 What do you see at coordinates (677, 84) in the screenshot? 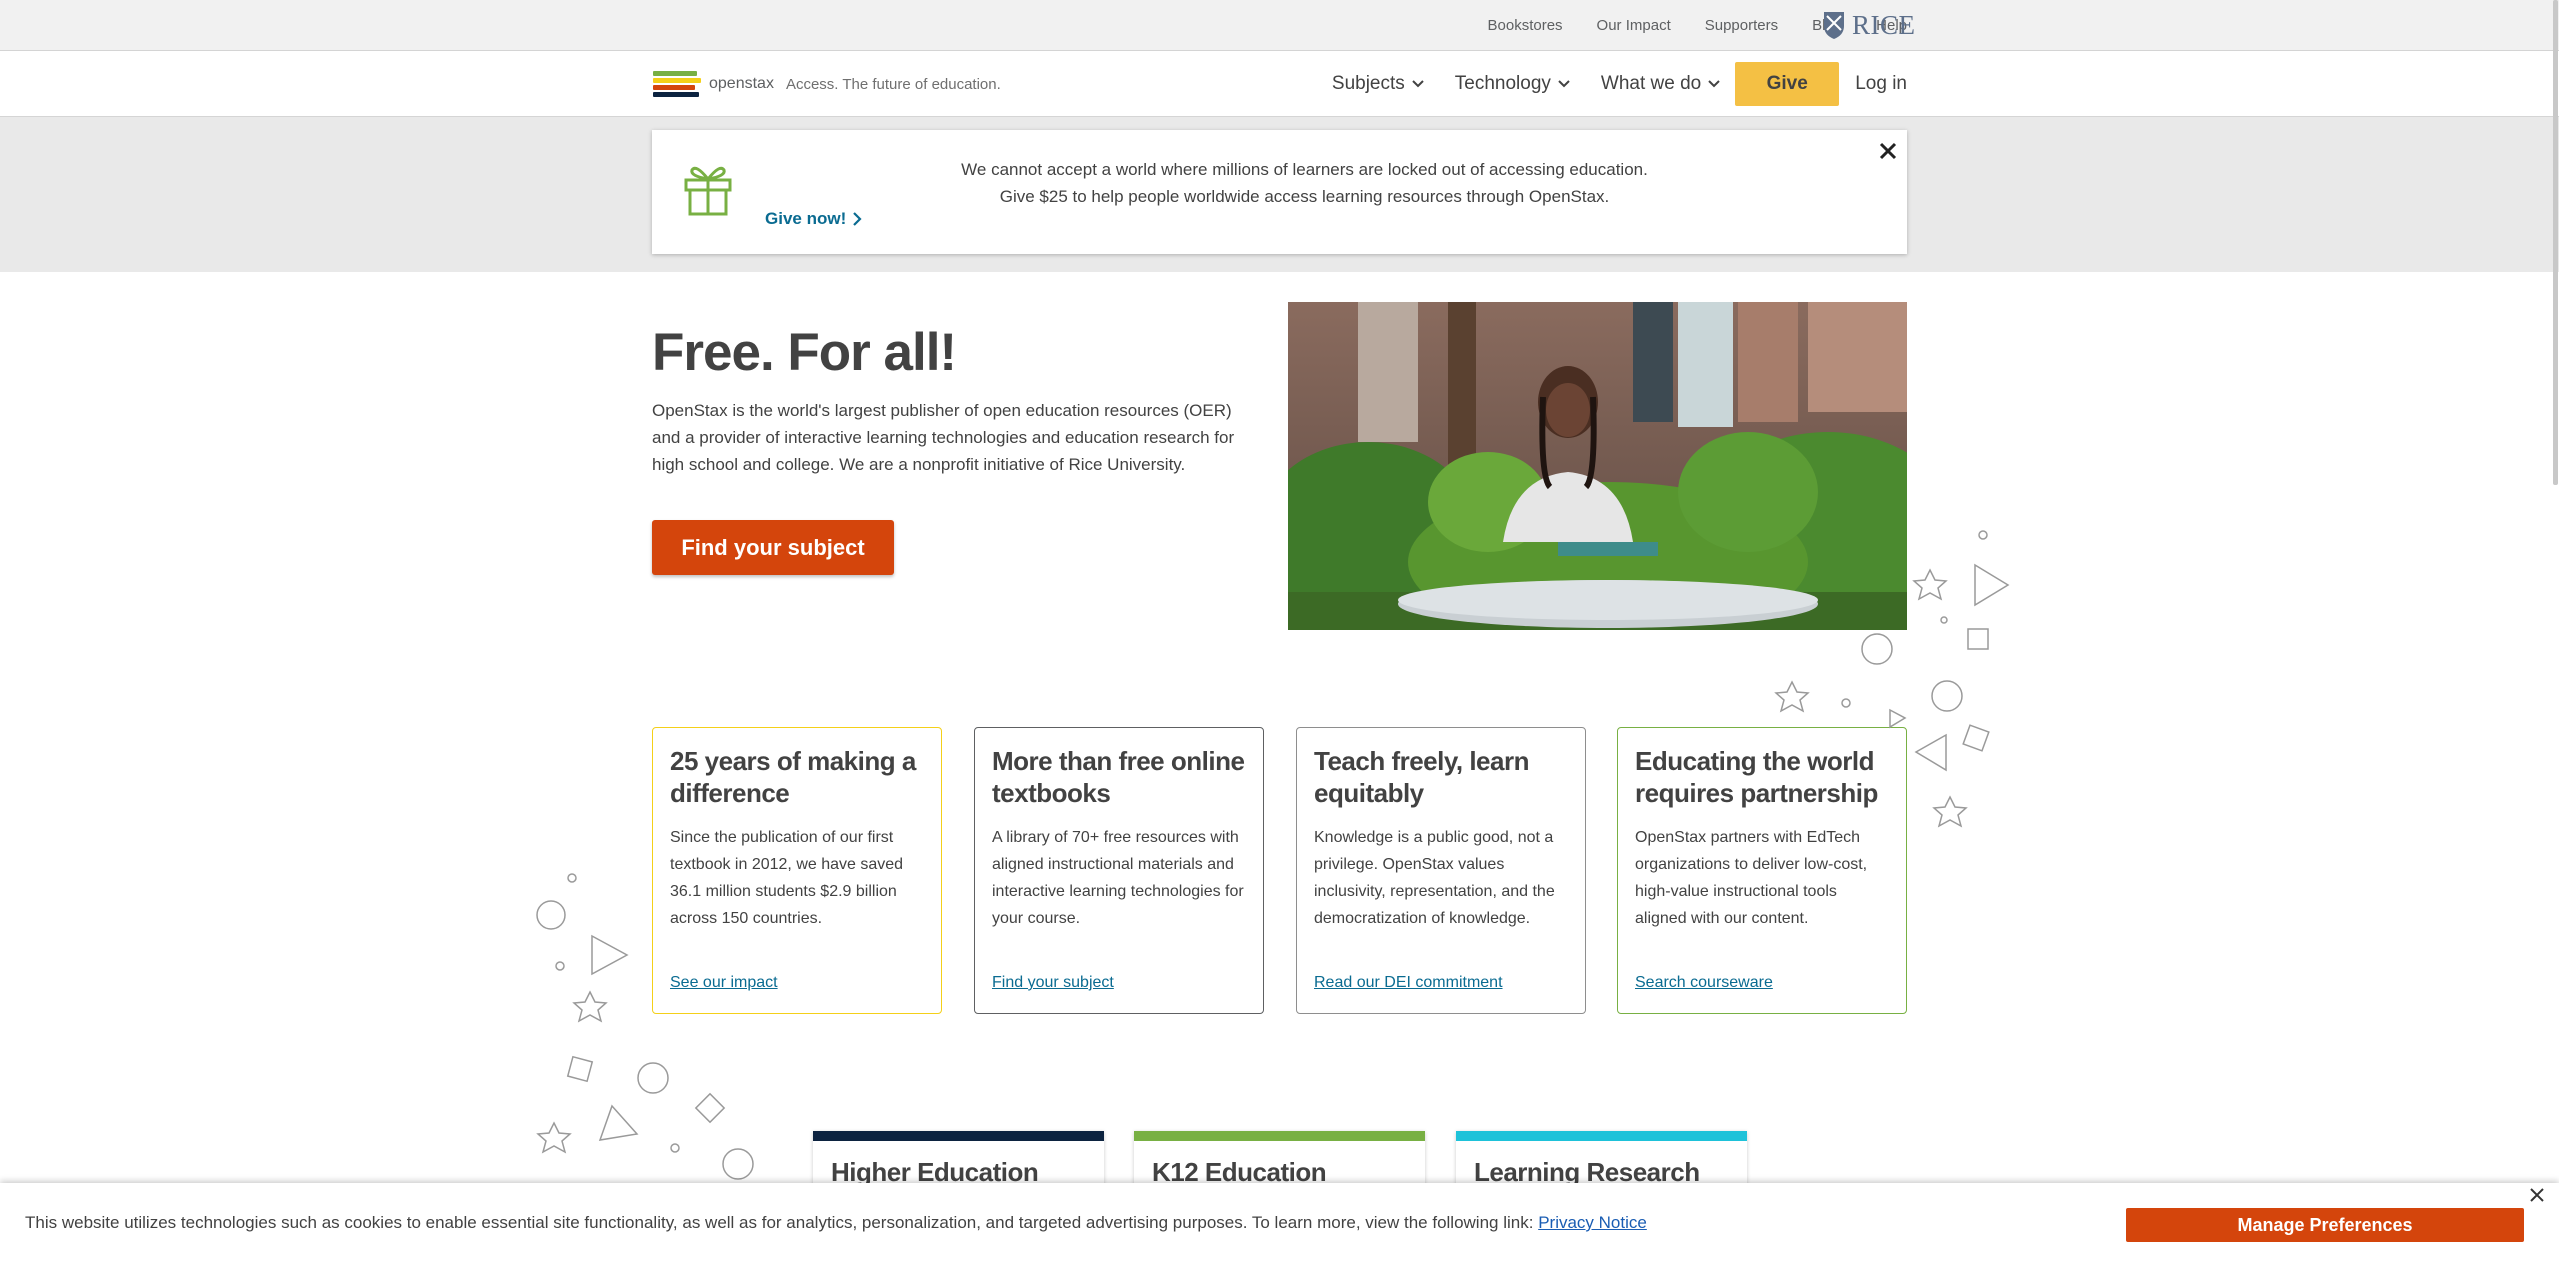
I see `openstax-books-icon` at bounding box center [677, 84].